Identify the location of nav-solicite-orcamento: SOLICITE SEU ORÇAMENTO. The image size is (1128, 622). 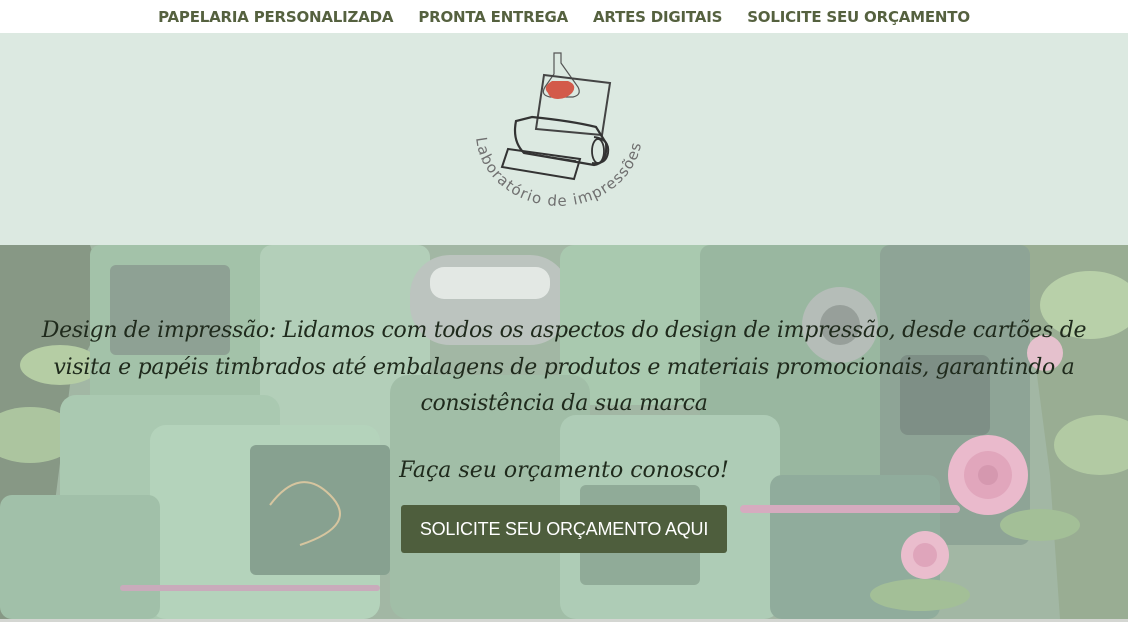
(858, 17).